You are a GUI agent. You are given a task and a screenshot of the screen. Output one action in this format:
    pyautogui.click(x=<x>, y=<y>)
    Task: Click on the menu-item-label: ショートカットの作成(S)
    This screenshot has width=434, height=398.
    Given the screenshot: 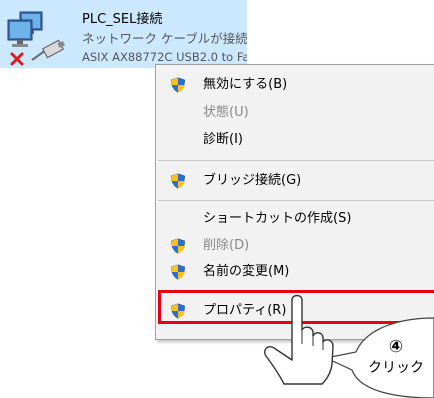 What is the action you would take?
    pyautogui.click(x=277, y=218)
    